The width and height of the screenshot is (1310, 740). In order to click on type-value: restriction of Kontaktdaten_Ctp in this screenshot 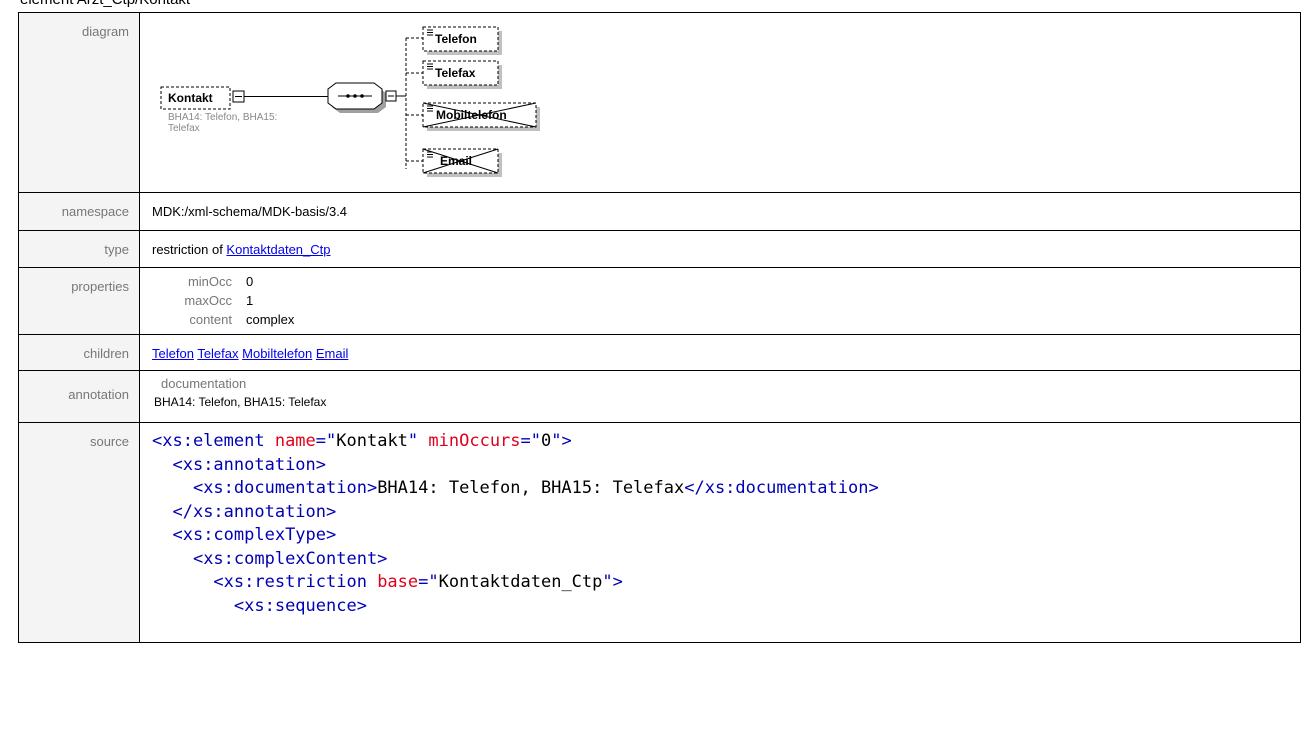, I will do `click(720, 249)`.